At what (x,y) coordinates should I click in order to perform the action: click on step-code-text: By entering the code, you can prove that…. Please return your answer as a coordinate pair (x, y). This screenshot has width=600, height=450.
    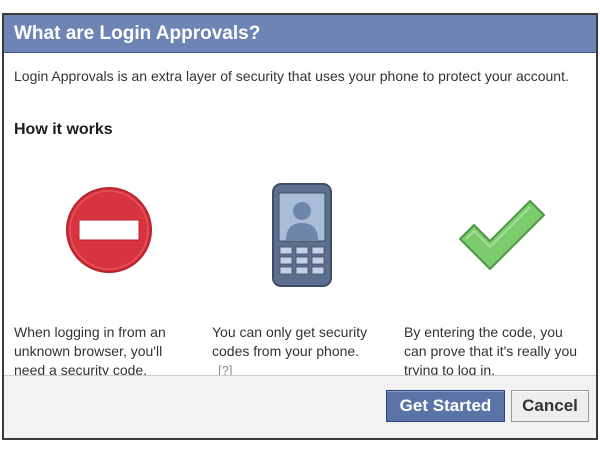
    Looking at the image, I should click on (491, 351).